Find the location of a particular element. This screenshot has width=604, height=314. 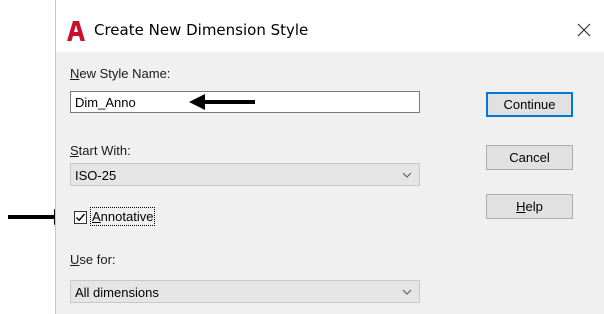

new-style-name-value: Dim_Anno is located at coordinates (105, 102).